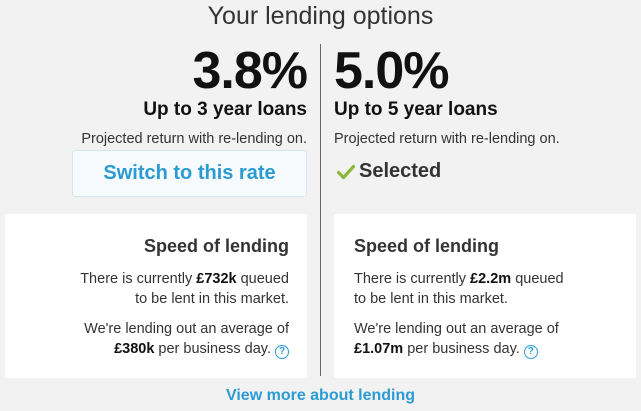 This screenshot has width=641, height=411. Describe the element at coordinates (225, 109) in the screenshot. I see `loan-term: Up to 3 year loans` at that location.